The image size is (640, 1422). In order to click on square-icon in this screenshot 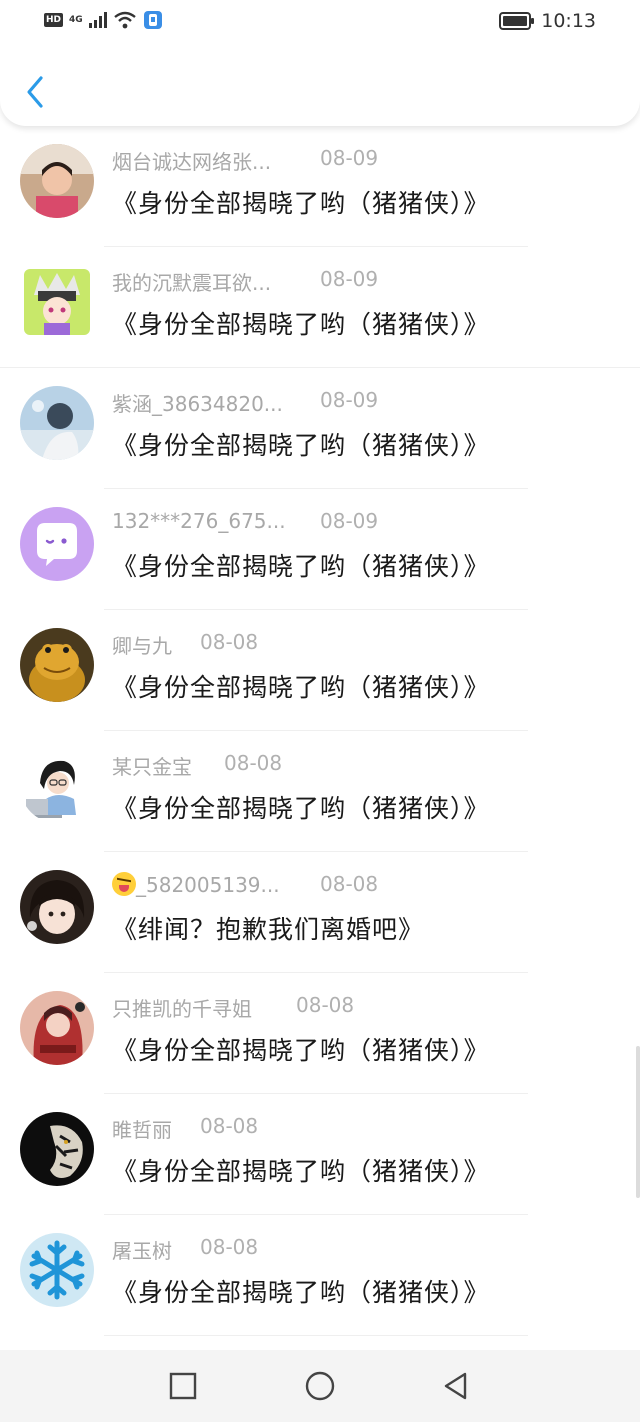, I will do `click(183, 1386)`.